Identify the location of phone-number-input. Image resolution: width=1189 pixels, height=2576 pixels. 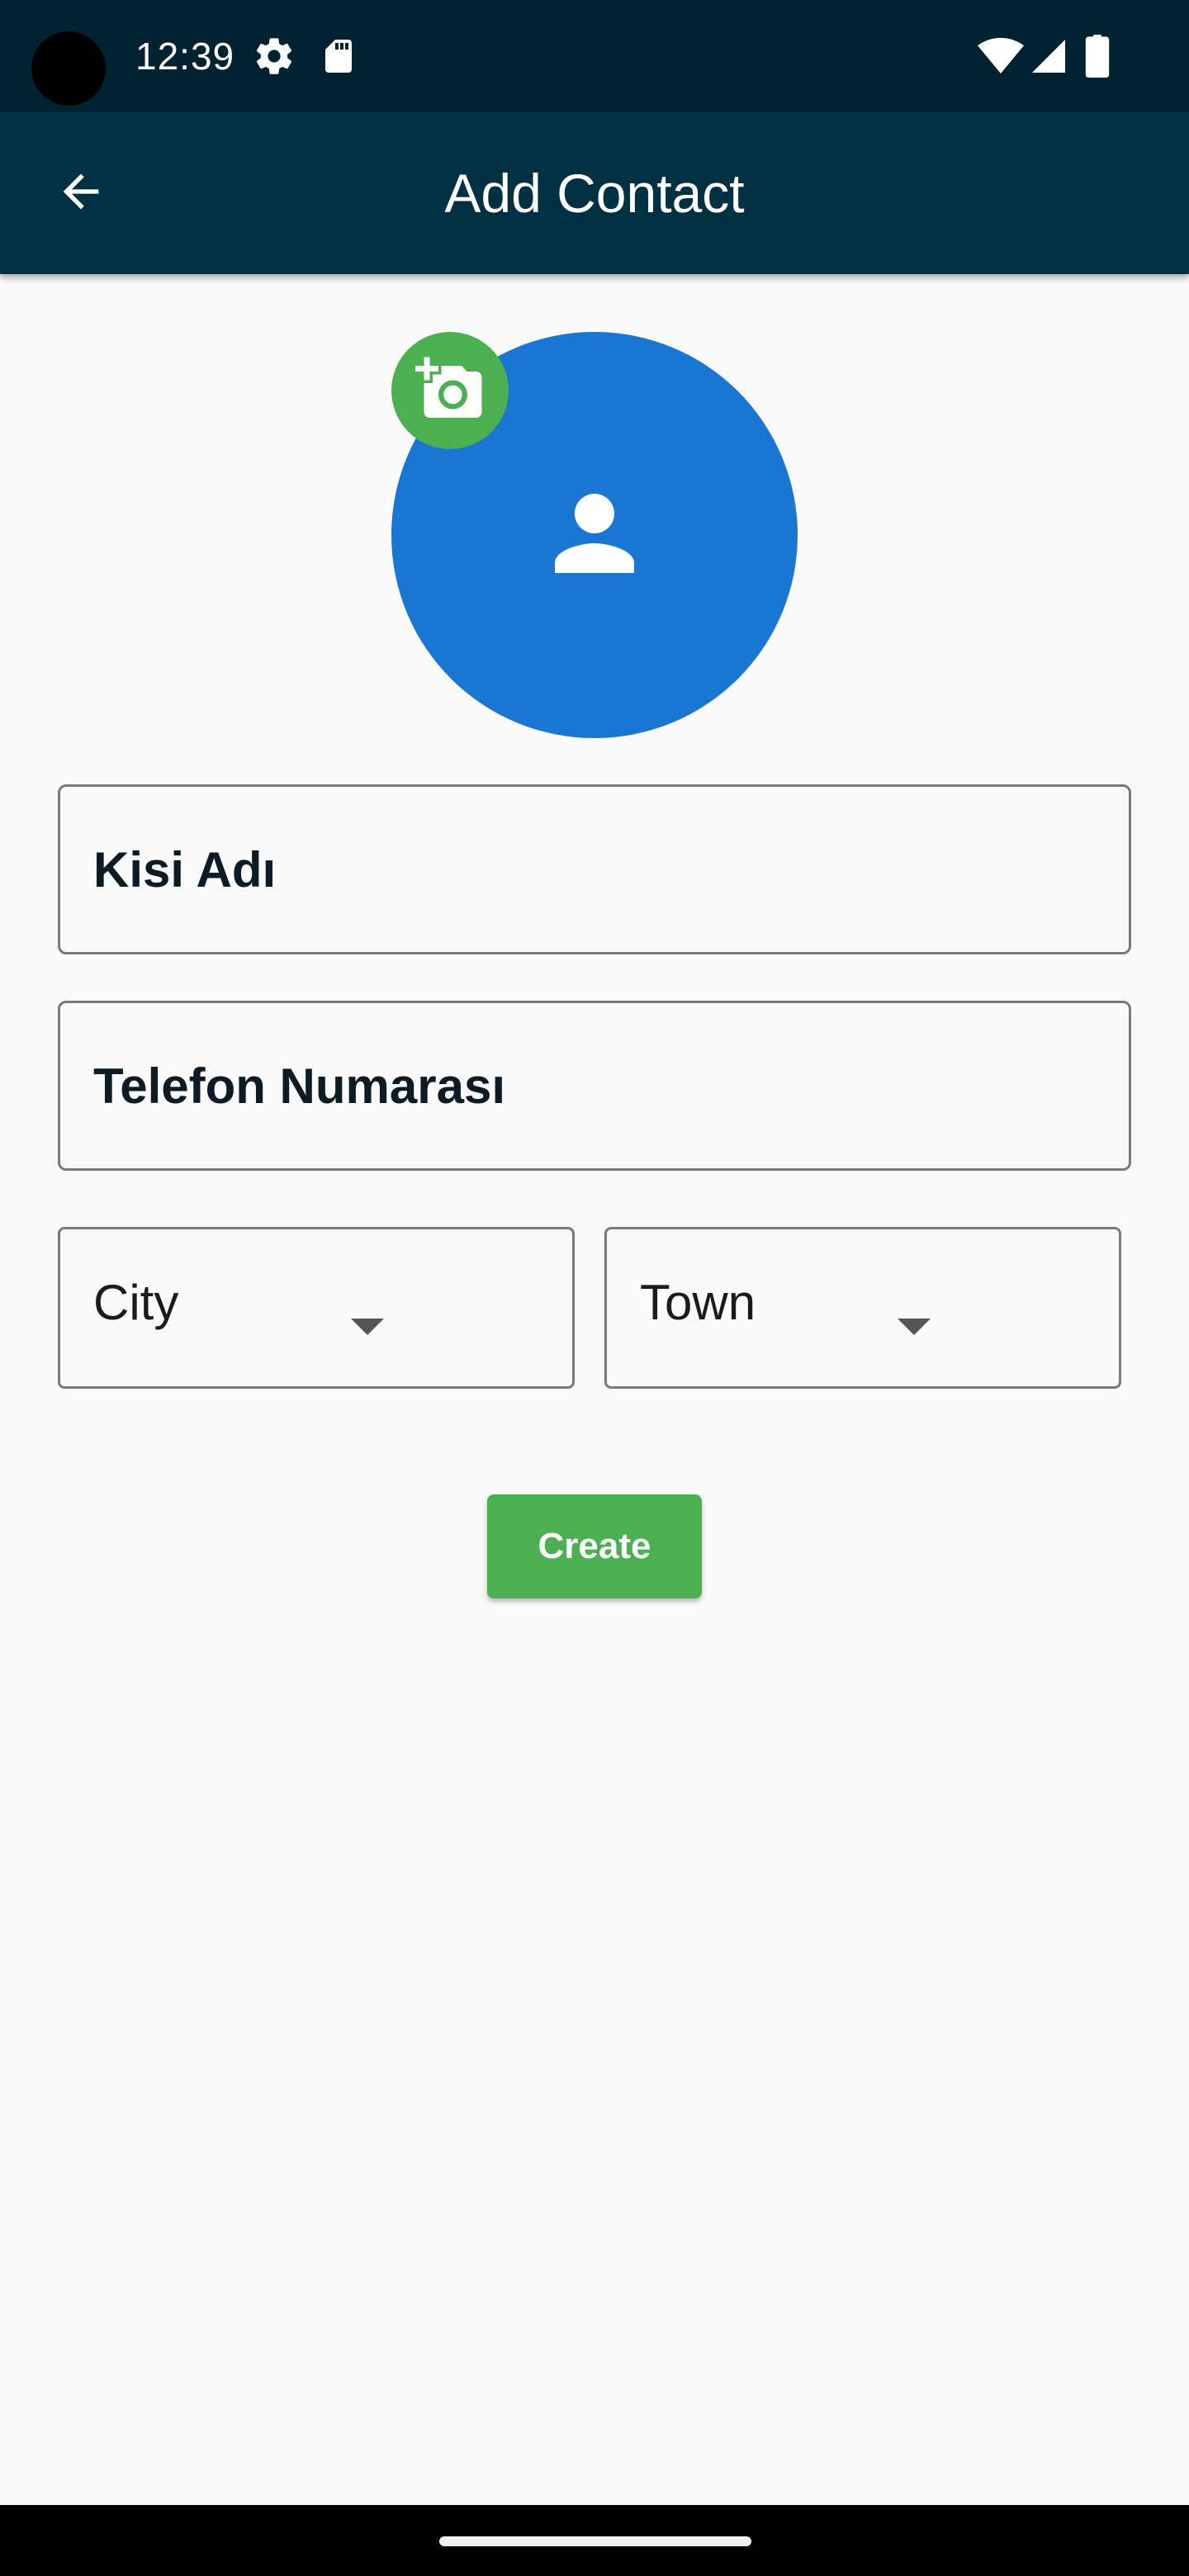
(594, 1085).